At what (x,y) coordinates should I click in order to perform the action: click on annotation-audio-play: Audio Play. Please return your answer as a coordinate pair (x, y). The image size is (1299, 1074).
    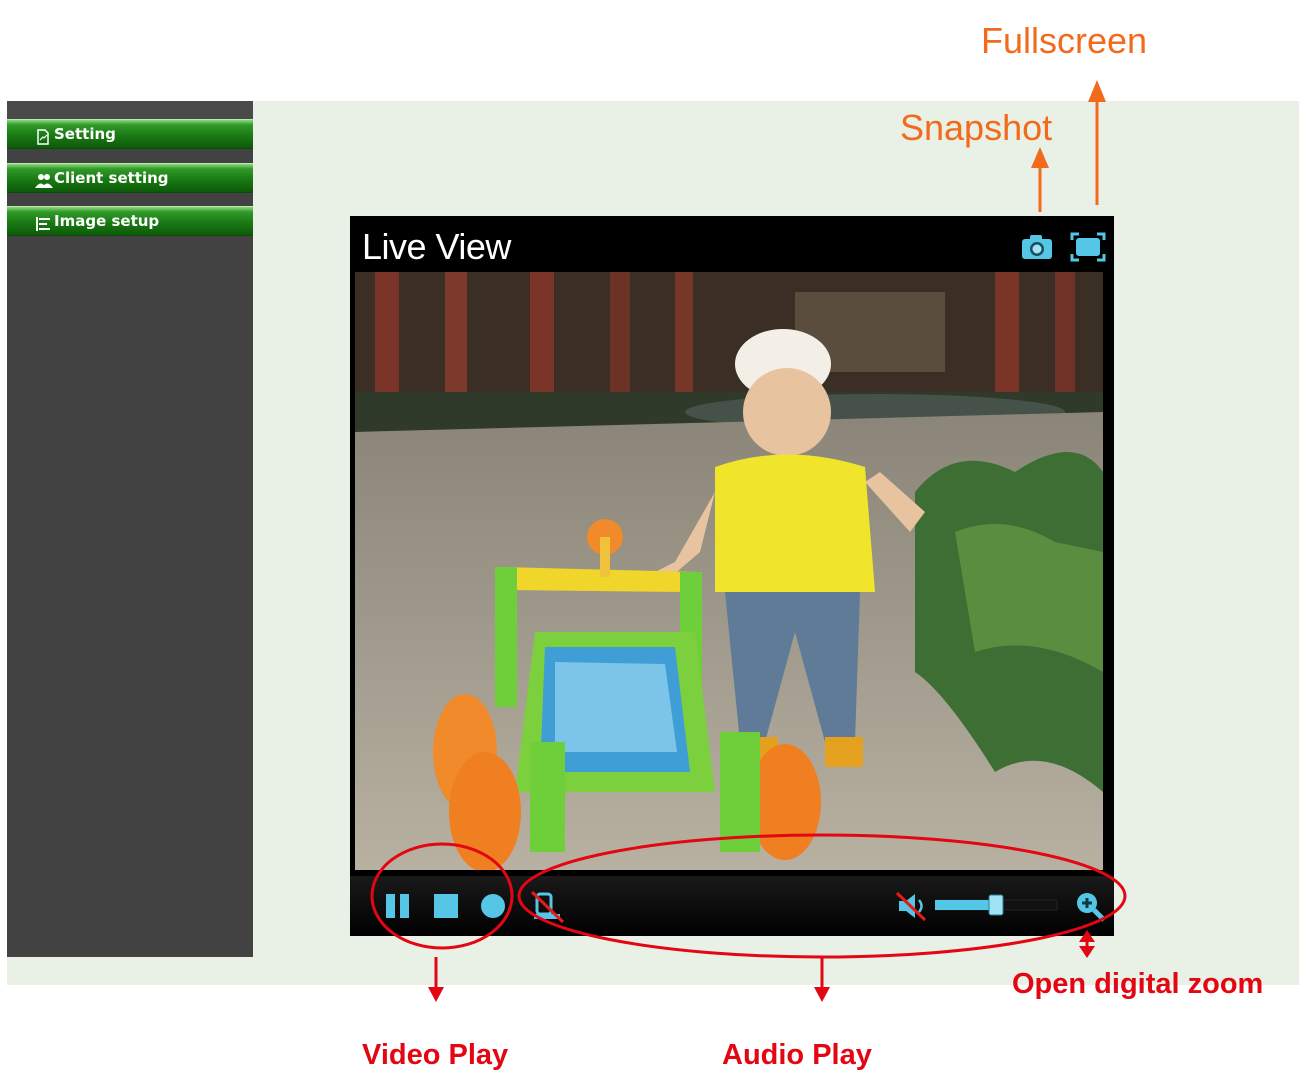
    Looking at the image, I should click on (797, 1055).